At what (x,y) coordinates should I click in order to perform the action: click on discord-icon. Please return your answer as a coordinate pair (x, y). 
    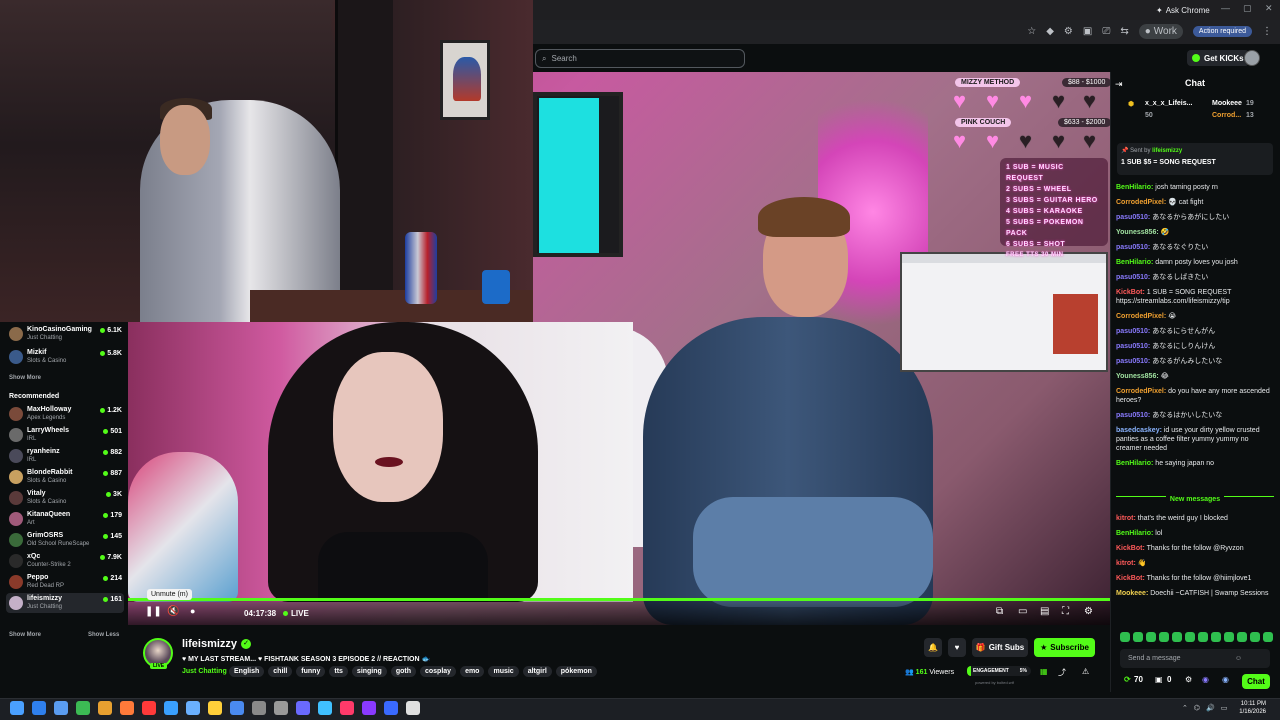
    Looking at the image, I should click on (303, 708).